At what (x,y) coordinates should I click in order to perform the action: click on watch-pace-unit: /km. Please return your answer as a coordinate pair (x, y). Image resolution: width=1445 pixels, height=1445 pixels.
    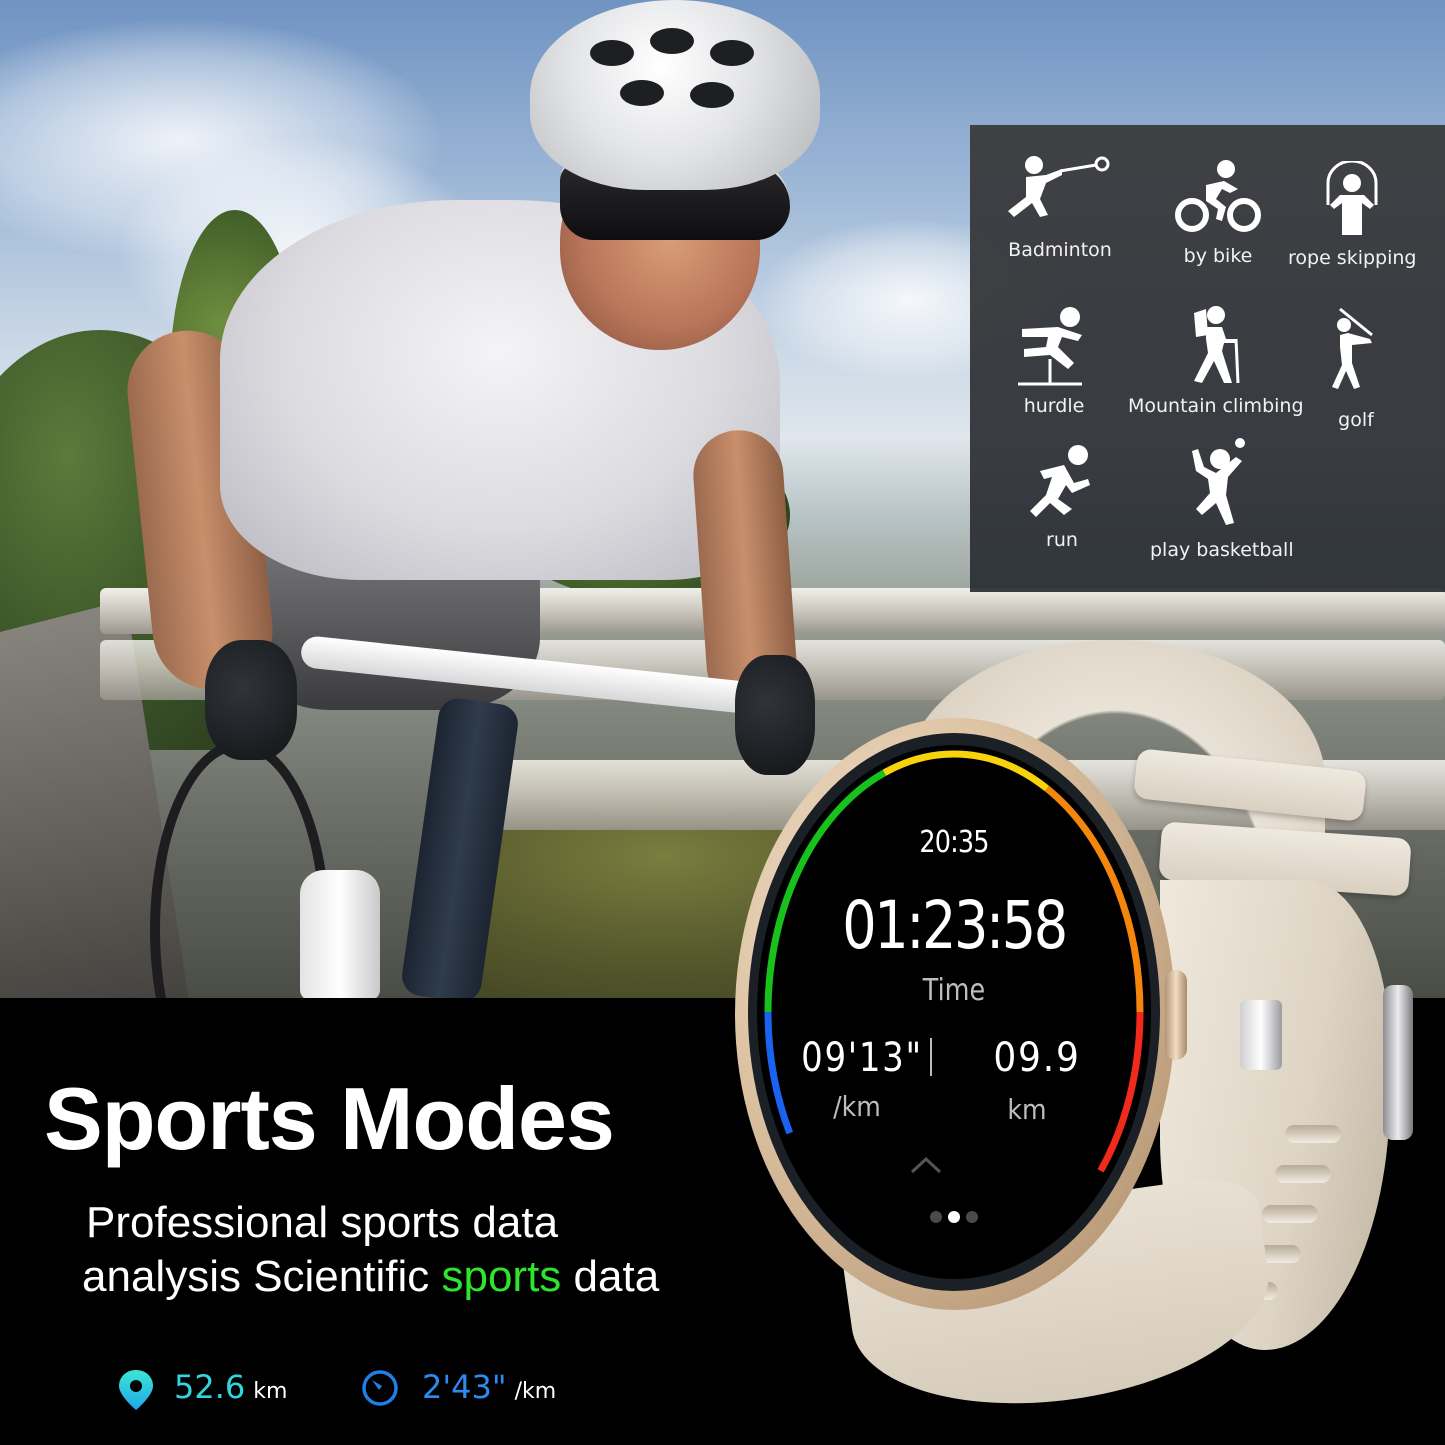
    Looking at the image, I should click on (857, 1106).